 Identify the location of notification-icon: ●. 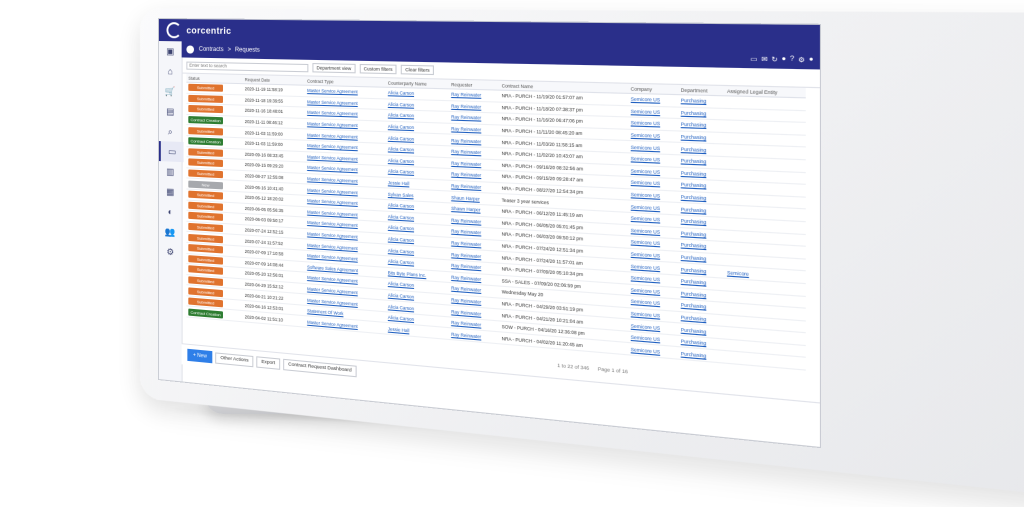
(784, 59).